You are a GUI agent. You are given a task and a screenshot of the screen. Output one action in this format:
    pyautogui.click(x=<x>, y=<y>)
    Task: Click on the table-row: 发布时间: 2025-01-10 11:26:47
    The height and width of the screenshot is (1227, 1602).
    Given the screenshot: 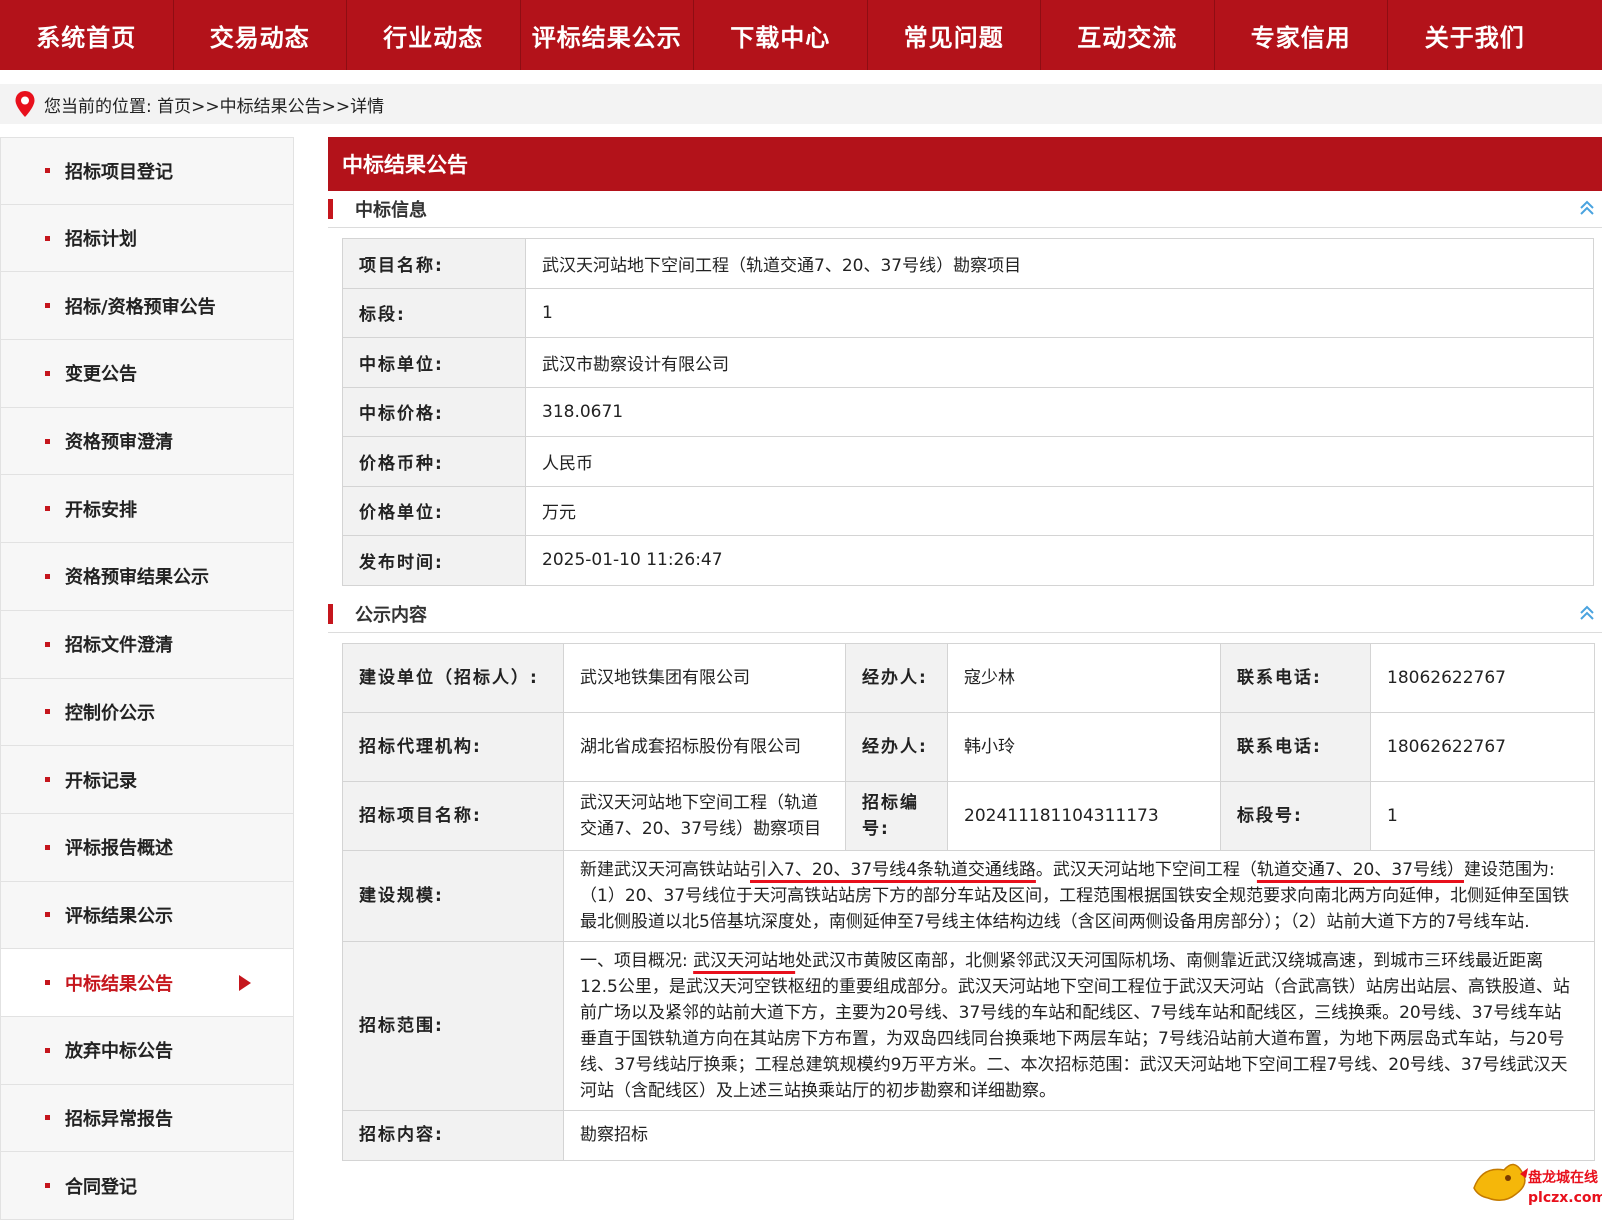 What is the action you would take?
    pyautogui.click(x=968, y=560)
    